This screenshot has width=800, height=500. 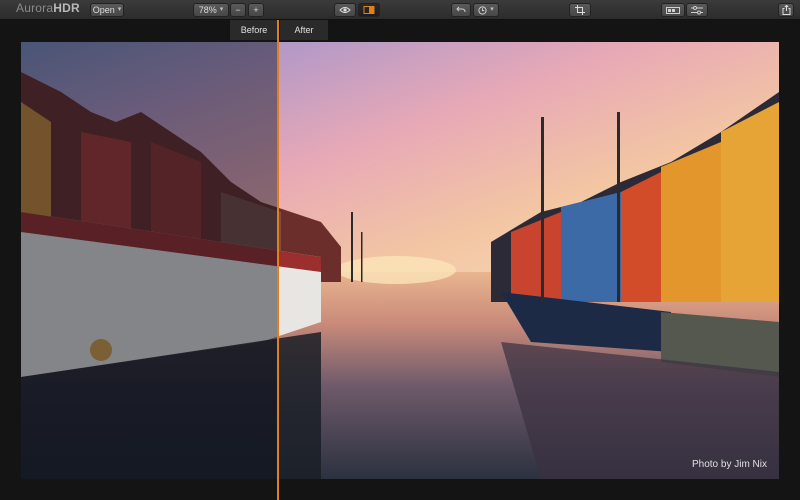 I want to click on open-button-label: Open, so click(x=103, y=10).